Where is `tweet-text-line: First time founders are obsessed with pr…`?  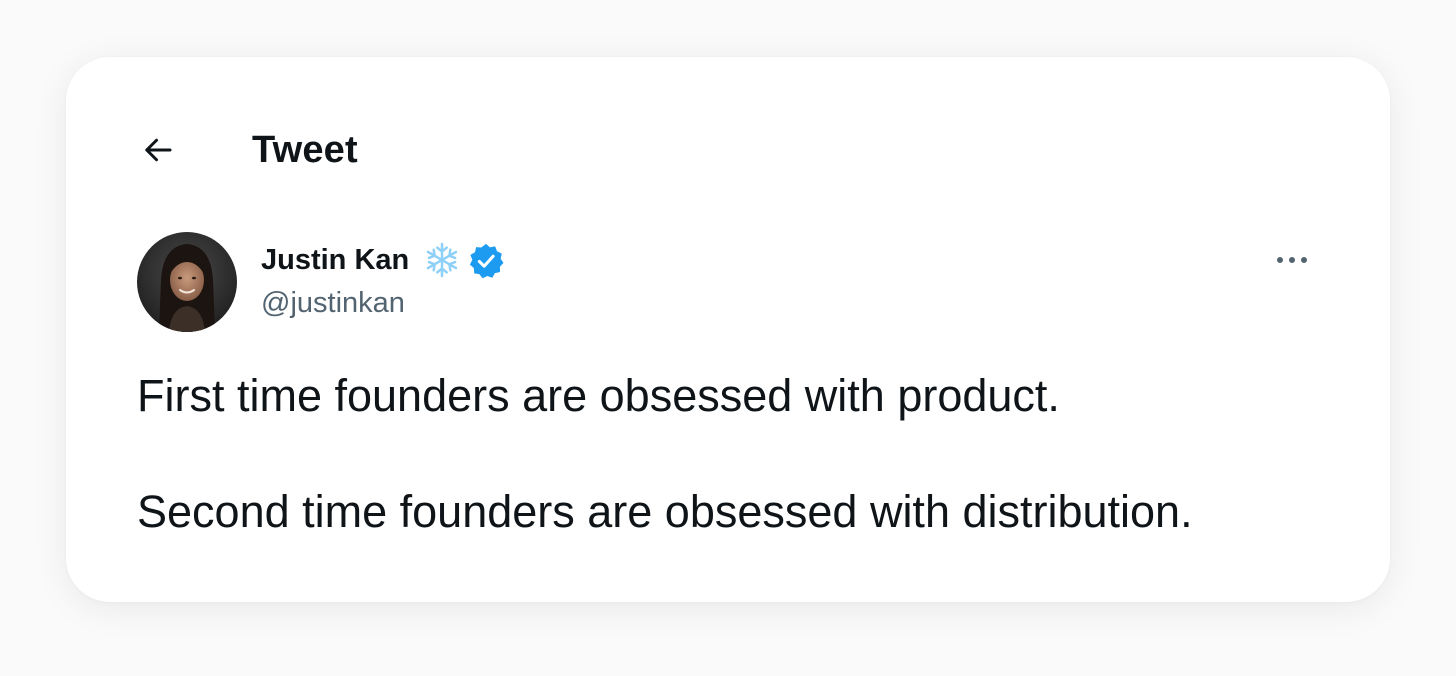 tweet-text-line: First time founders are obsessed with pr… is located at coordinates (598, 395).